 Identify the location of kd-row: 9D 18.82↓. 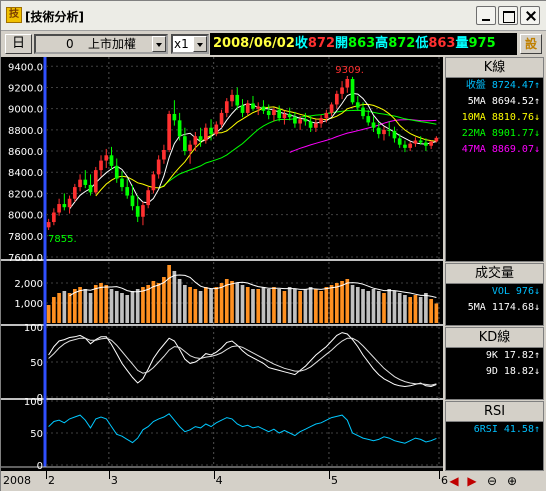
(512, 371).